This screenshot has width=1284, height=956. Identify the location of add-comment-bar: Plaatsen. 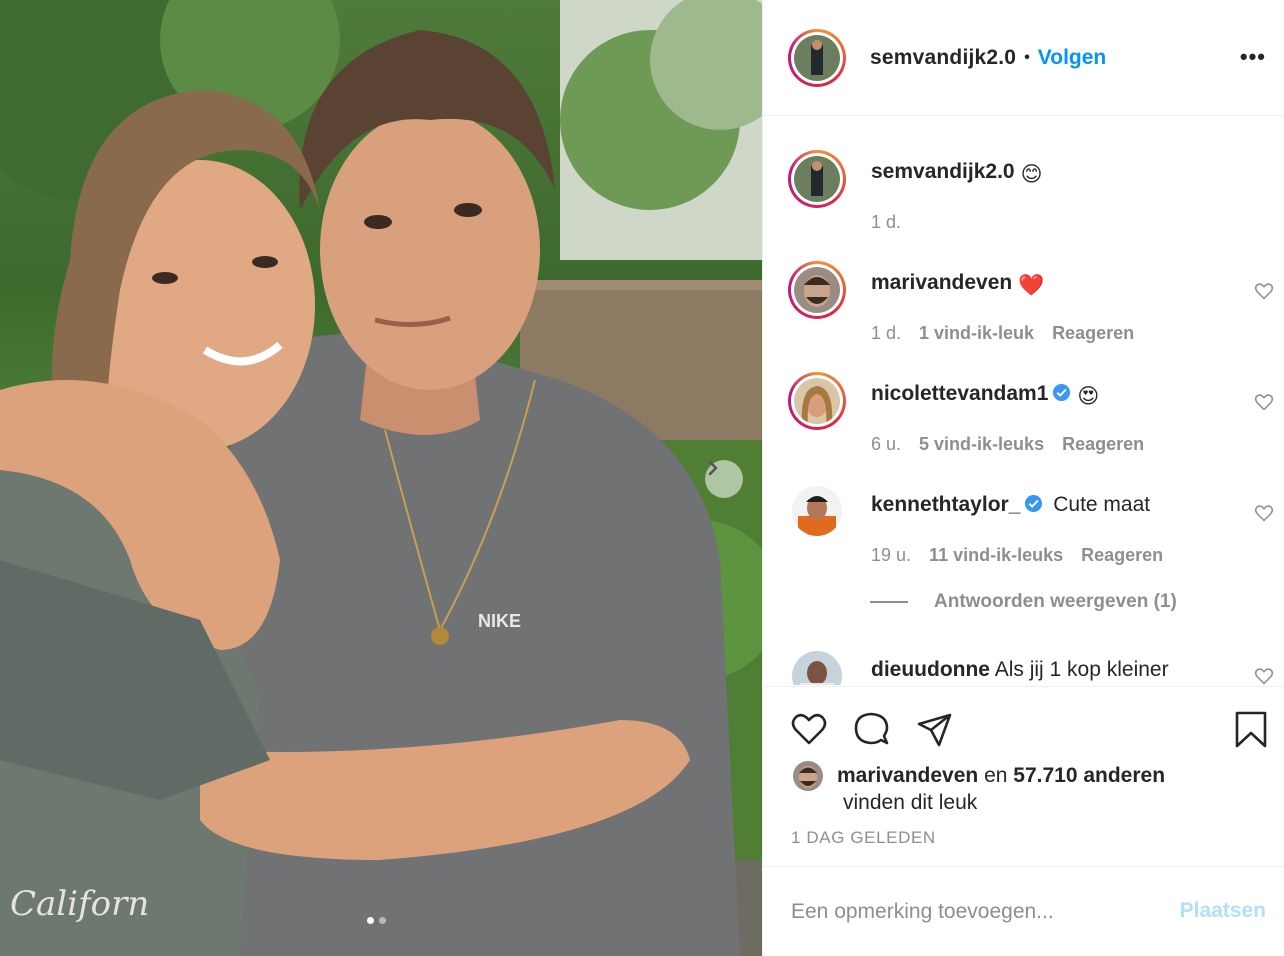
(1023, 911).